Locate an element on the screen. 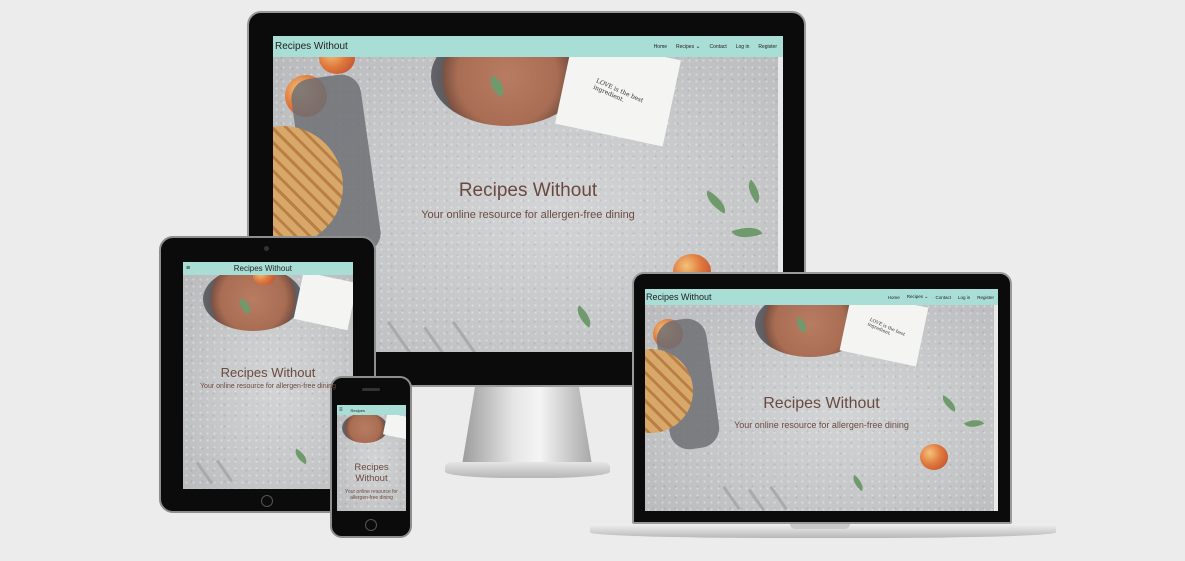 The height and width of the screenshot is (561, 1185). tablet-camera is located at coordinates (266, 248).